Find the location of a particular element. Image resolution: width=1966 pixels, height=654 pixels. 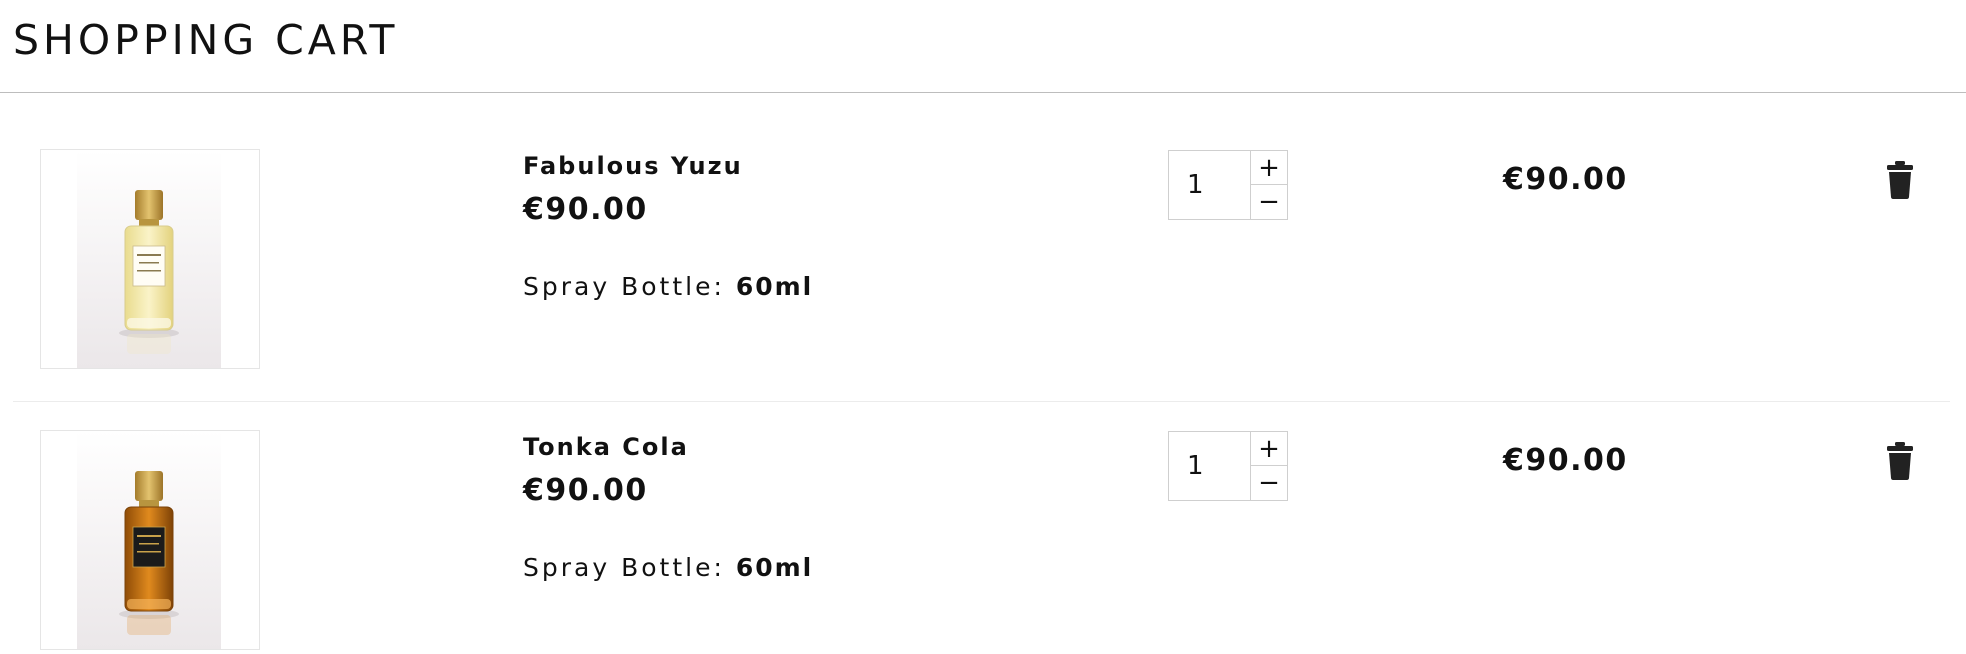

product-name: Fabulous Yuzu is located at coordinates (633, 166).